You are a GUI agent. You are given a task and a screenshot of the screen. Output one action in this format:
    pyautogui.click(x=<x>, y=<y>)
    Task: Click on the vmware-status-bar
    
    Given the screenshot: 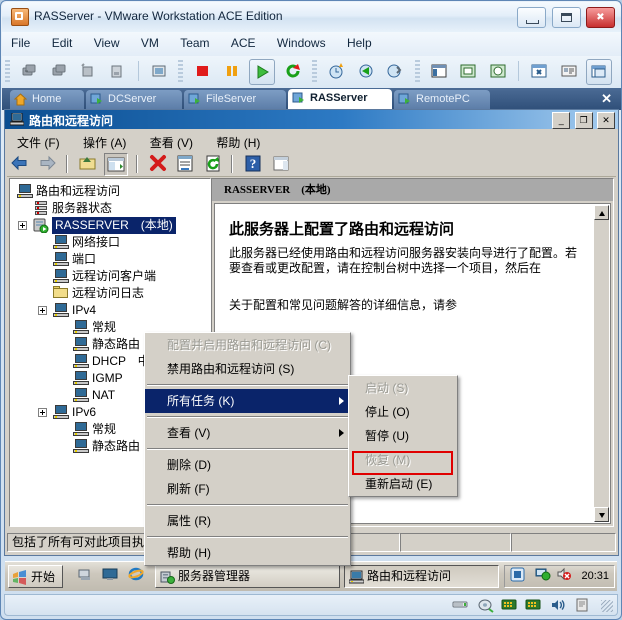 What is the action you would take?
    pyautogui.click(x=311, y=605)
    